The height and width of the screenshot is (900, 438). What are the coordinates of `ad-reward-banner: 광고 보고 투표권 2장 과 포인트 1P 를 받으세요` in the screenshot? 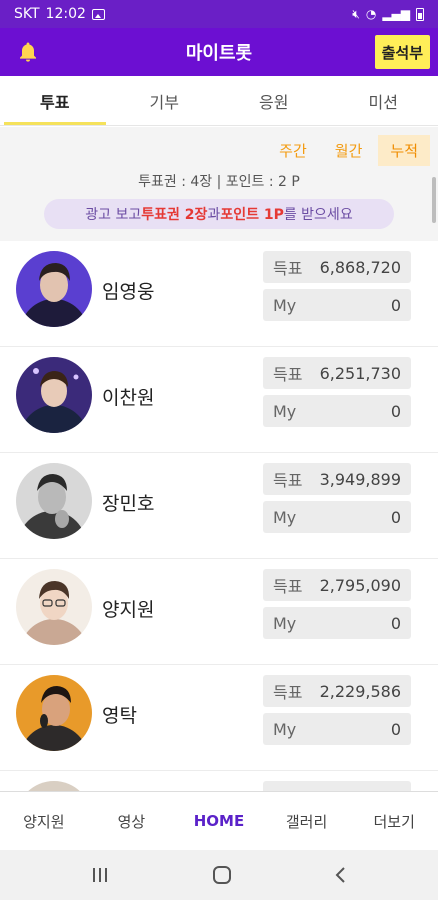 It's located at (219, 214).